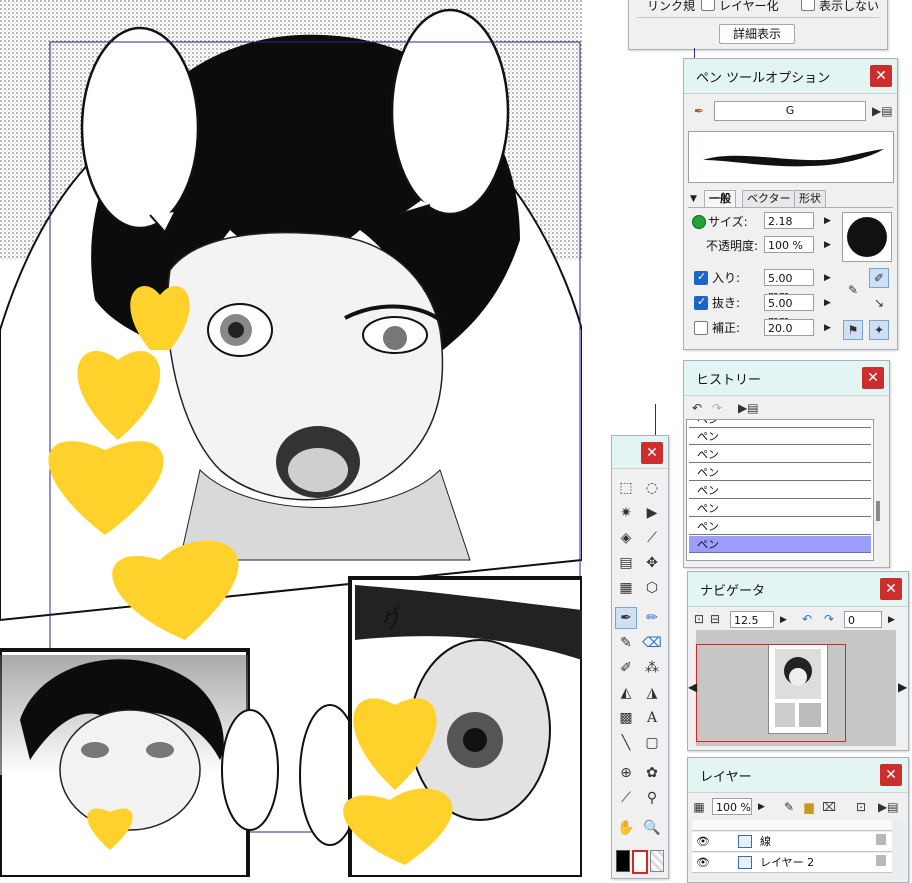  I want to click on pencil-icon: ✏, so click(652, 618).